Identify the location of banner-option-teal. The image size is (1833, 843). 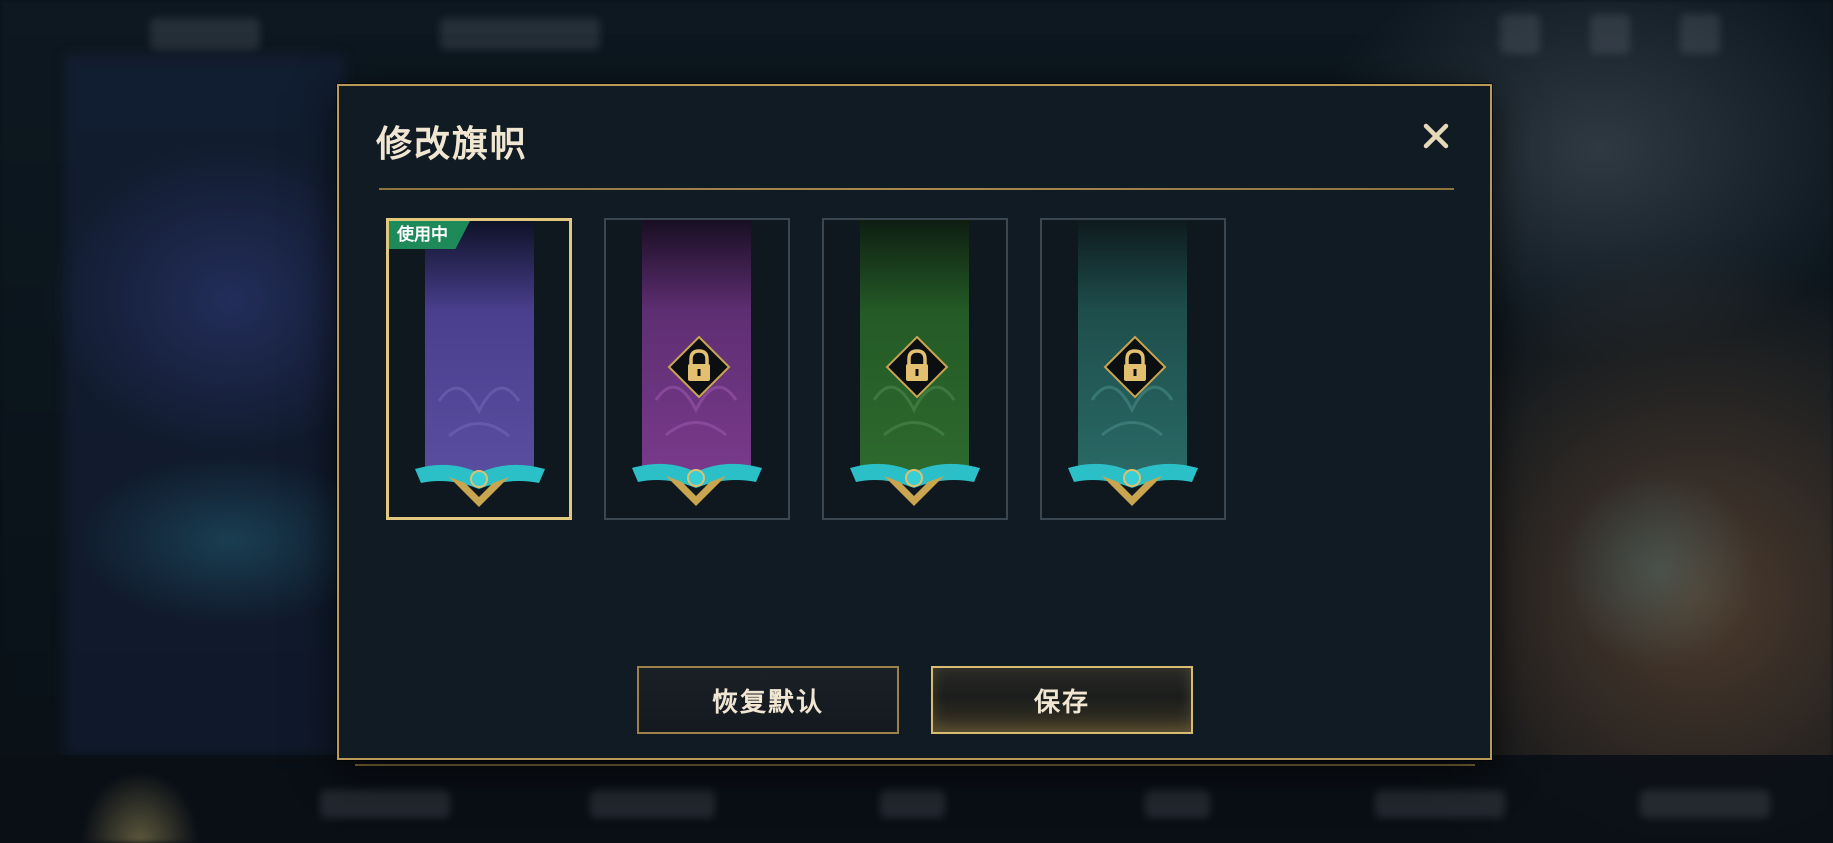
(1133, 369).